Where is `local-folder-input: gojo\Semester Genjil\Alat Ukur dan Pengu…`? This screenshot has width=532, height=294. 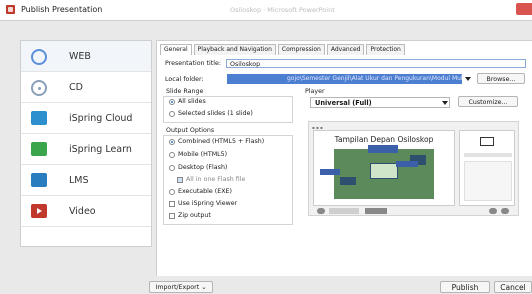
local-folder-input: gojo\Semester Genjil\Alat Ukur dan Pengu… is located at coordinates (344, 79).